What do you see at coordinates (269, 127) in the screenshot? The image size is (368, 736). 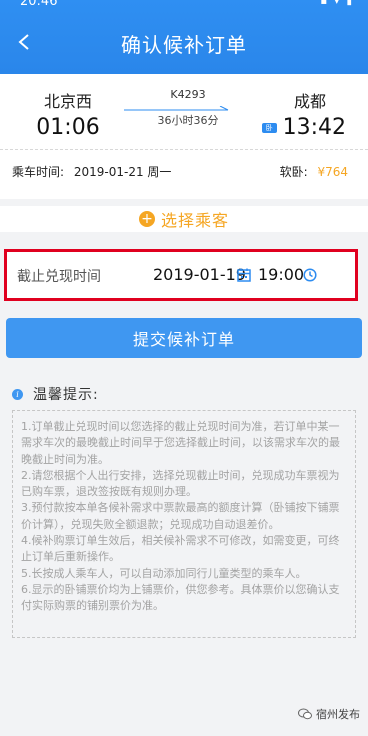 I see `sleeper-tag-icon: 卧` at bounding box center [269, 127].